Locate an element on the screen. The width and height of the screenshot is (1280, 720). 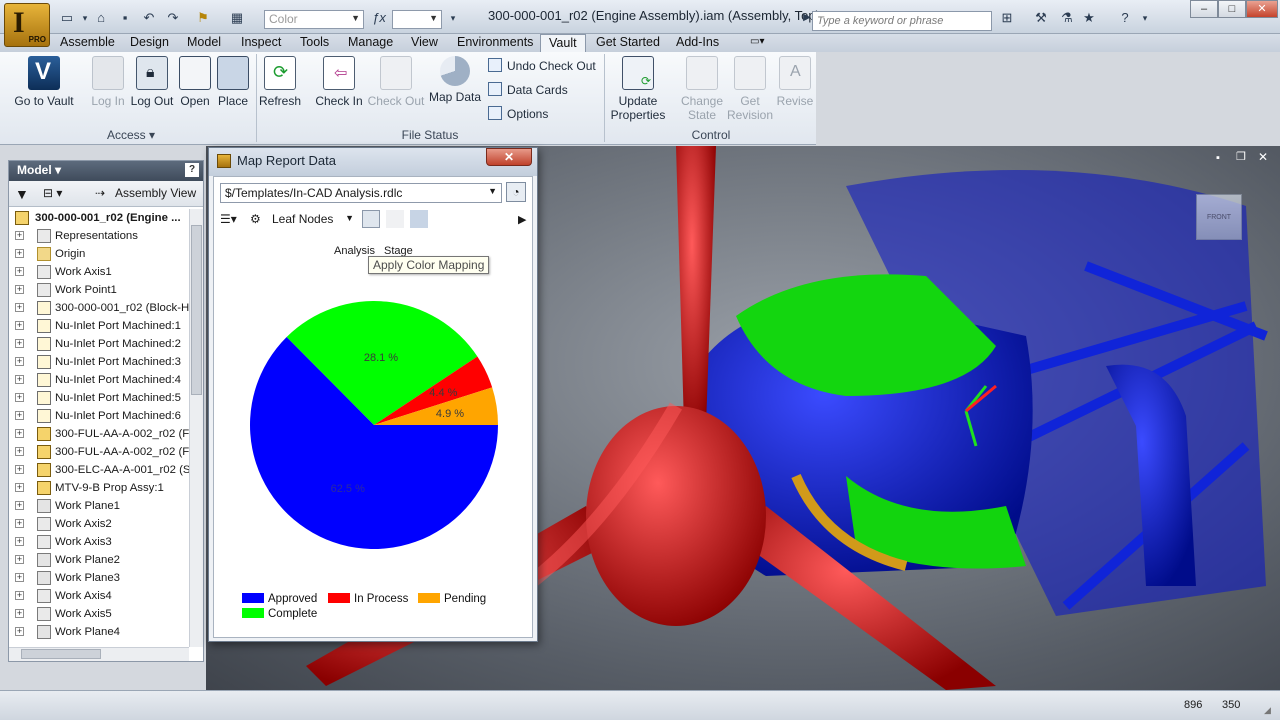
assembly-view-label: Assembly View is located at coordinates (155, 193).